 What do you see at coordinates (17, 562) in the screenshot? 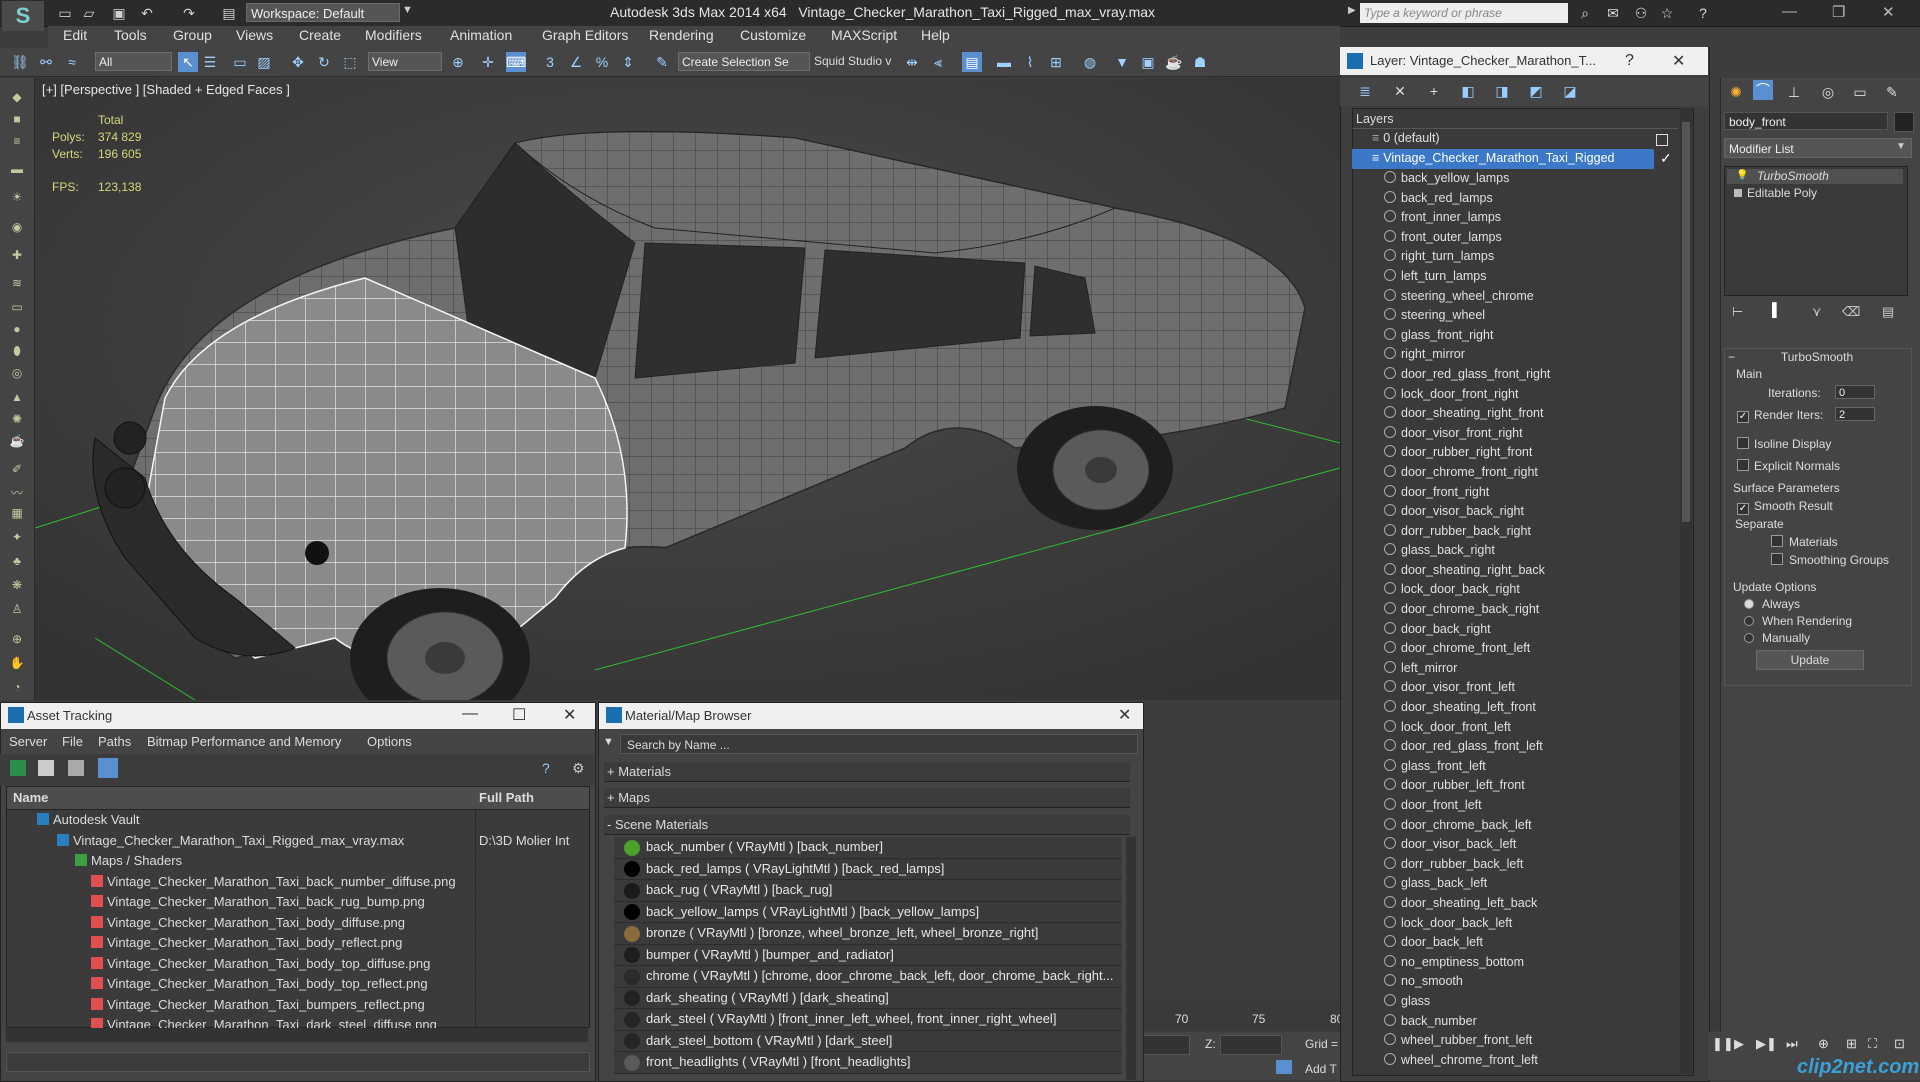
I see `tree-tool-icon: ♣` at bounding box center [17, 562].